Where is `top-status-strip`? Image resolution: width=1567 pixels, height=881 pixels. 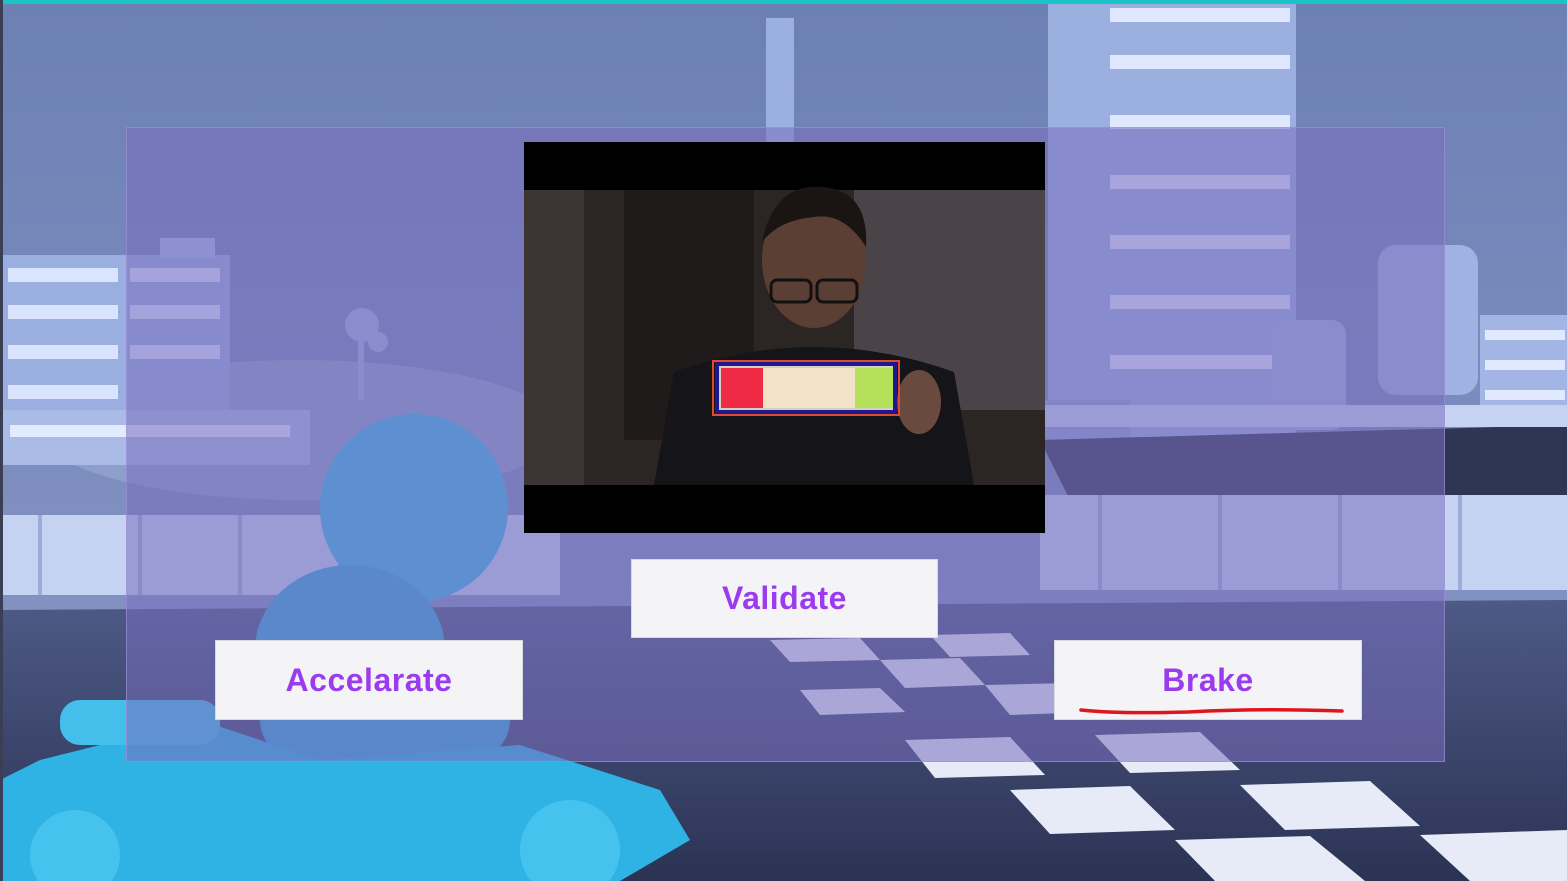
top-status-strip is located at coordinates (783, 2).